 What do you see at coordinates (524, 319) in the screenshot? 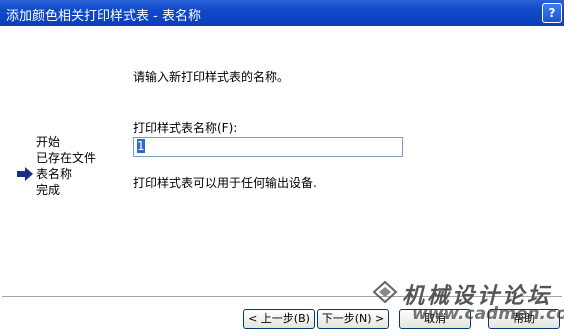
I see `help-button: 帮助` at bounding box center [524, 319].